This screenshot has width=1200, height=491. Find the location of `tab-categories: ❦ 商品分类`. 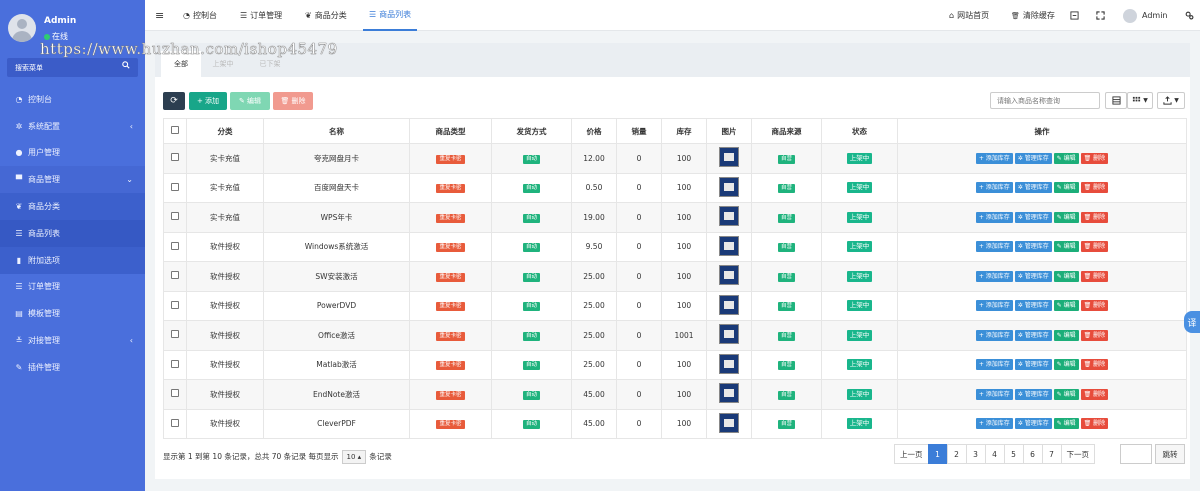

tab-categories: ❦ 商品分类 is located at coordinates (326, 15).